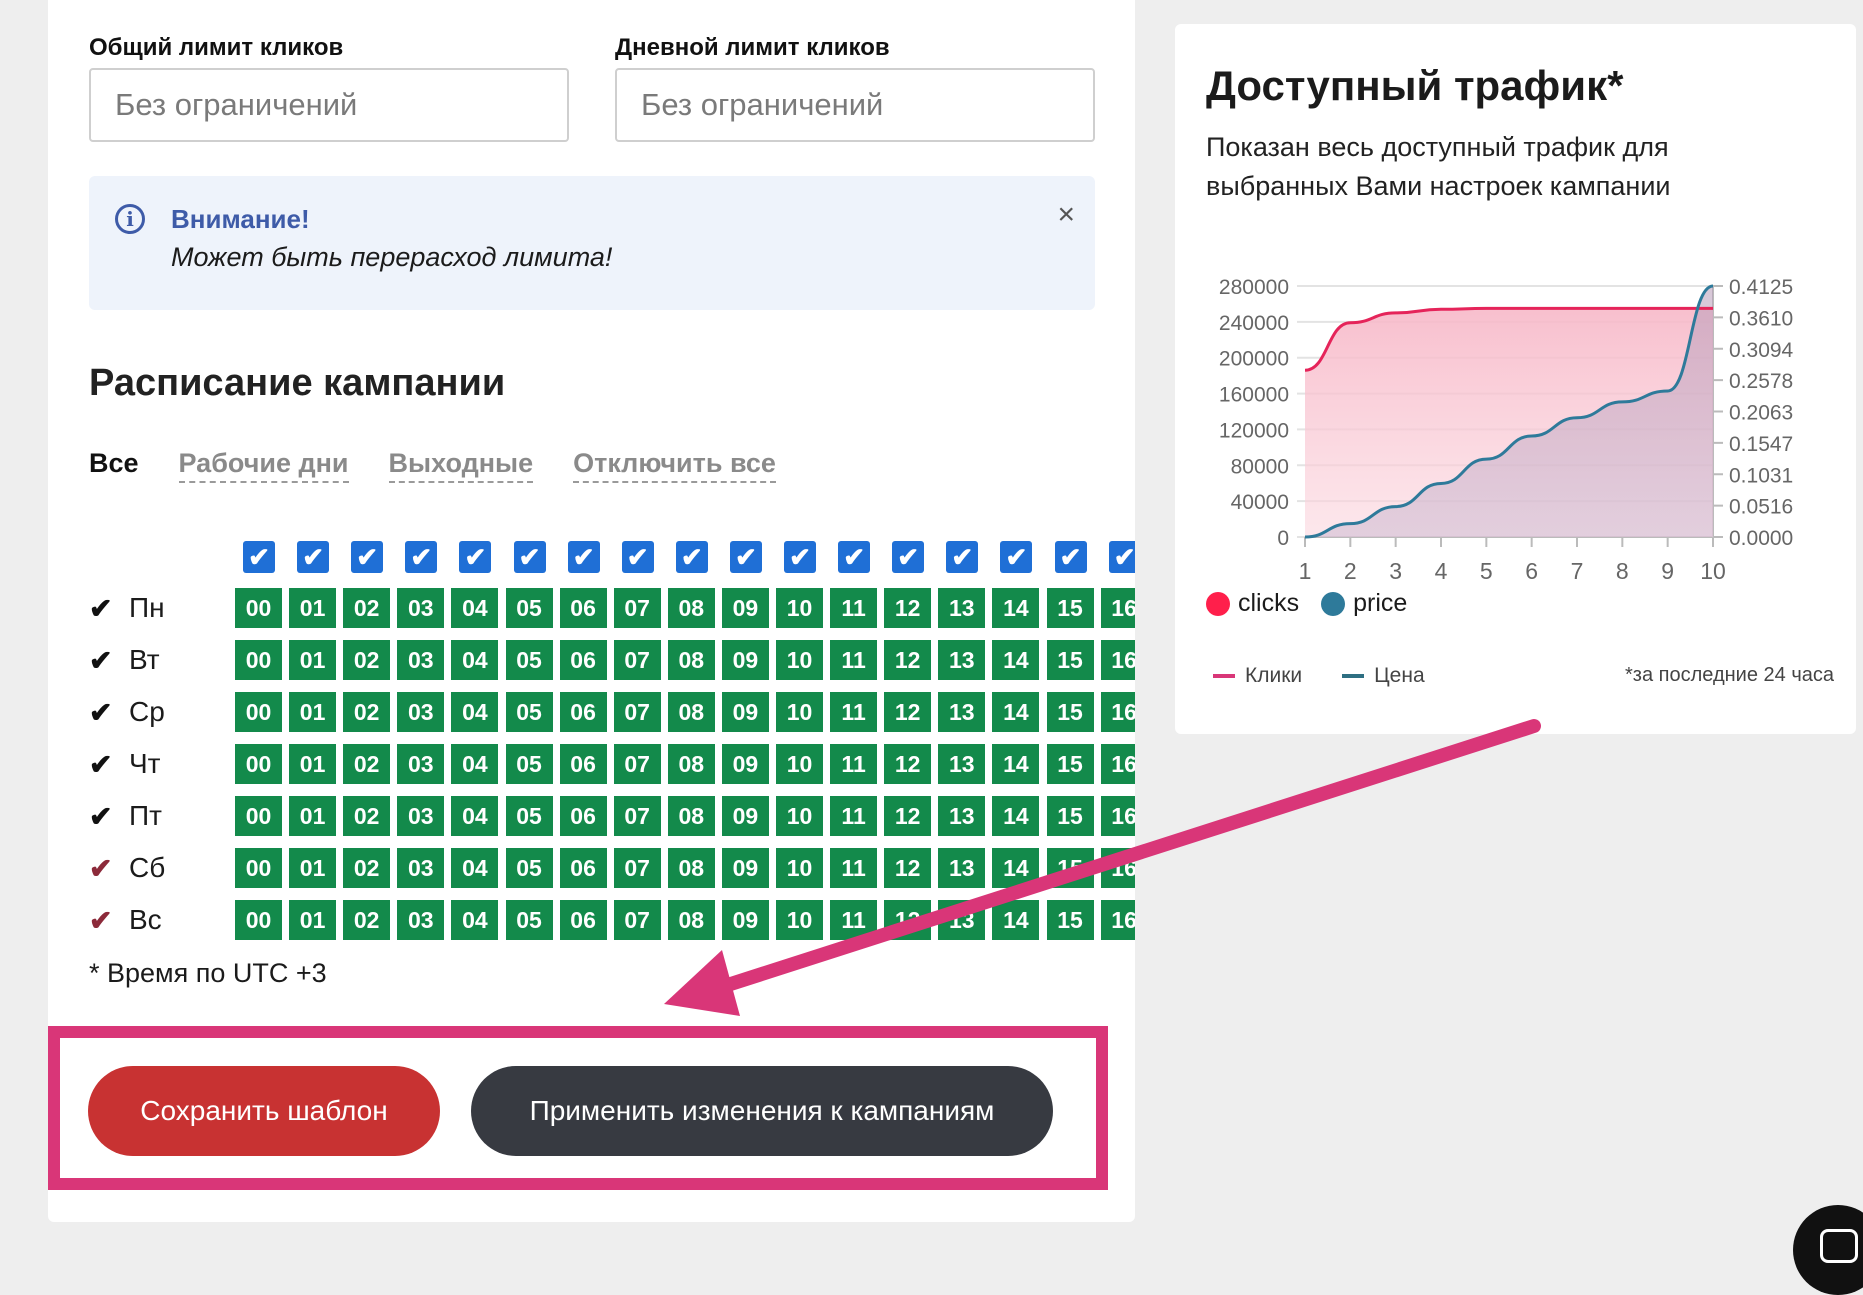  I want to click on hour-cell: 06, so click(583, 764).